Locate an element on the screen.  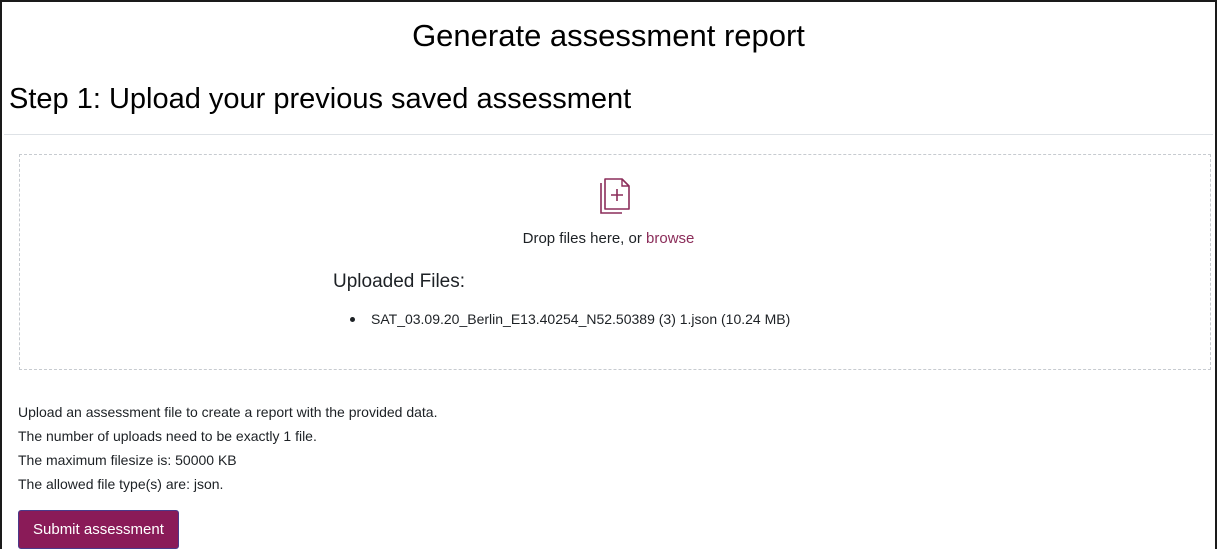
dropzone-prompt: Drop files here, or browse is located at coordinates (608, 239).